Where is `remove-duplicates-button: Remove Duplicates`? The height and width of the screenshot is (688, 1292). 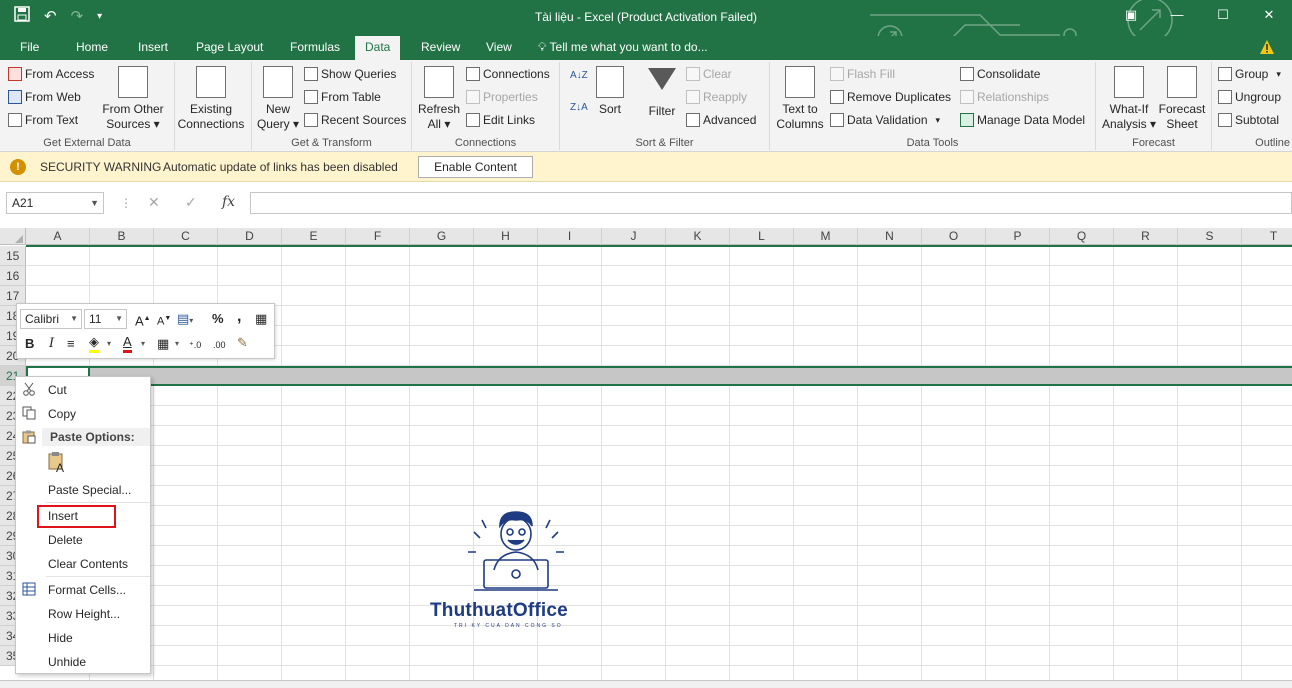 remove-duplicates-button: Remove Duplicates is located at coordinates (890, 97).